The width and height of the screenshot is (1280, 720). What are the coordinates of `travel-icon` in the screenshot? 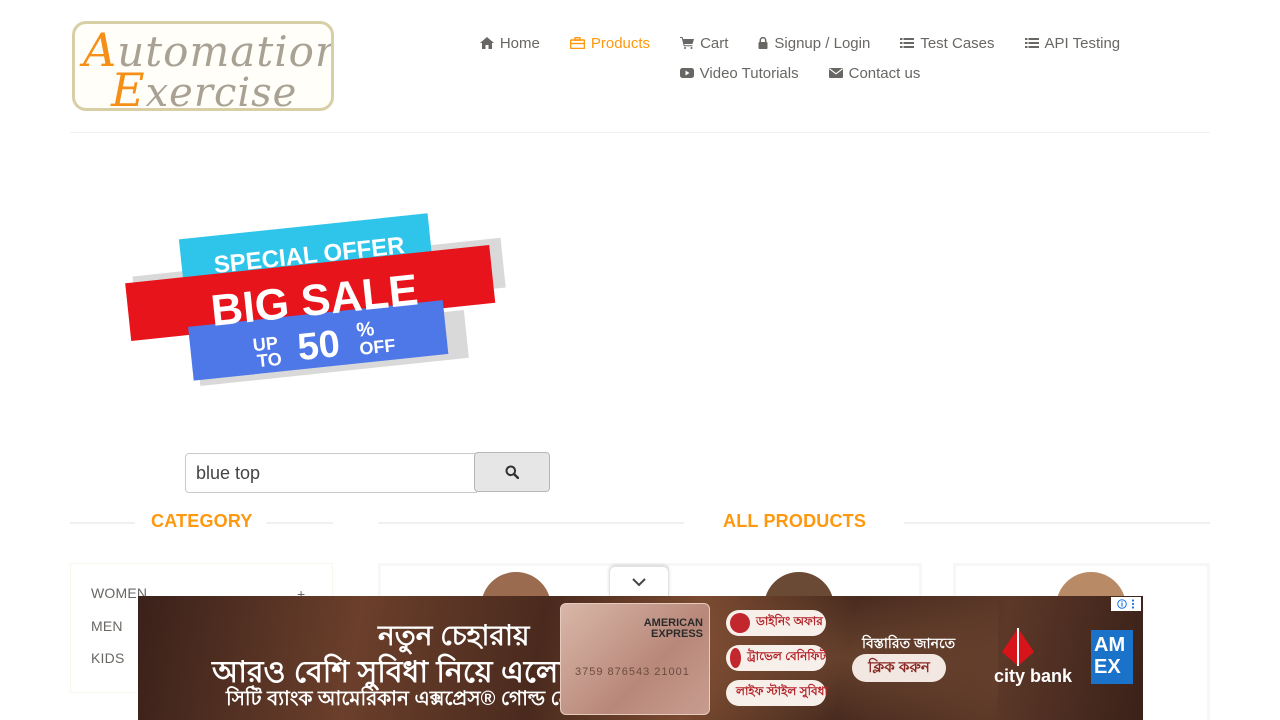 It's located at (736, 658).